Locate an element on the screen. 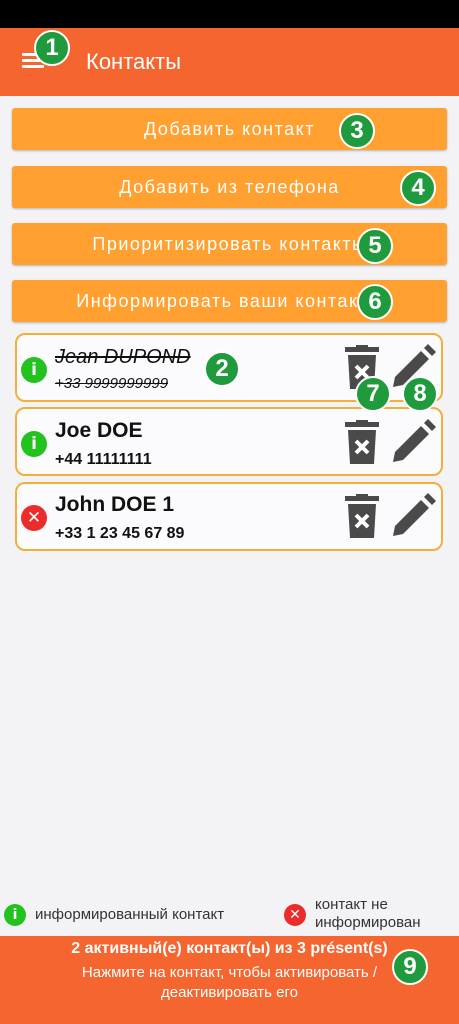  active-count: 2 активный(е) контакт(ы) из 3 présent(s) is located at coordinates (229, 948).